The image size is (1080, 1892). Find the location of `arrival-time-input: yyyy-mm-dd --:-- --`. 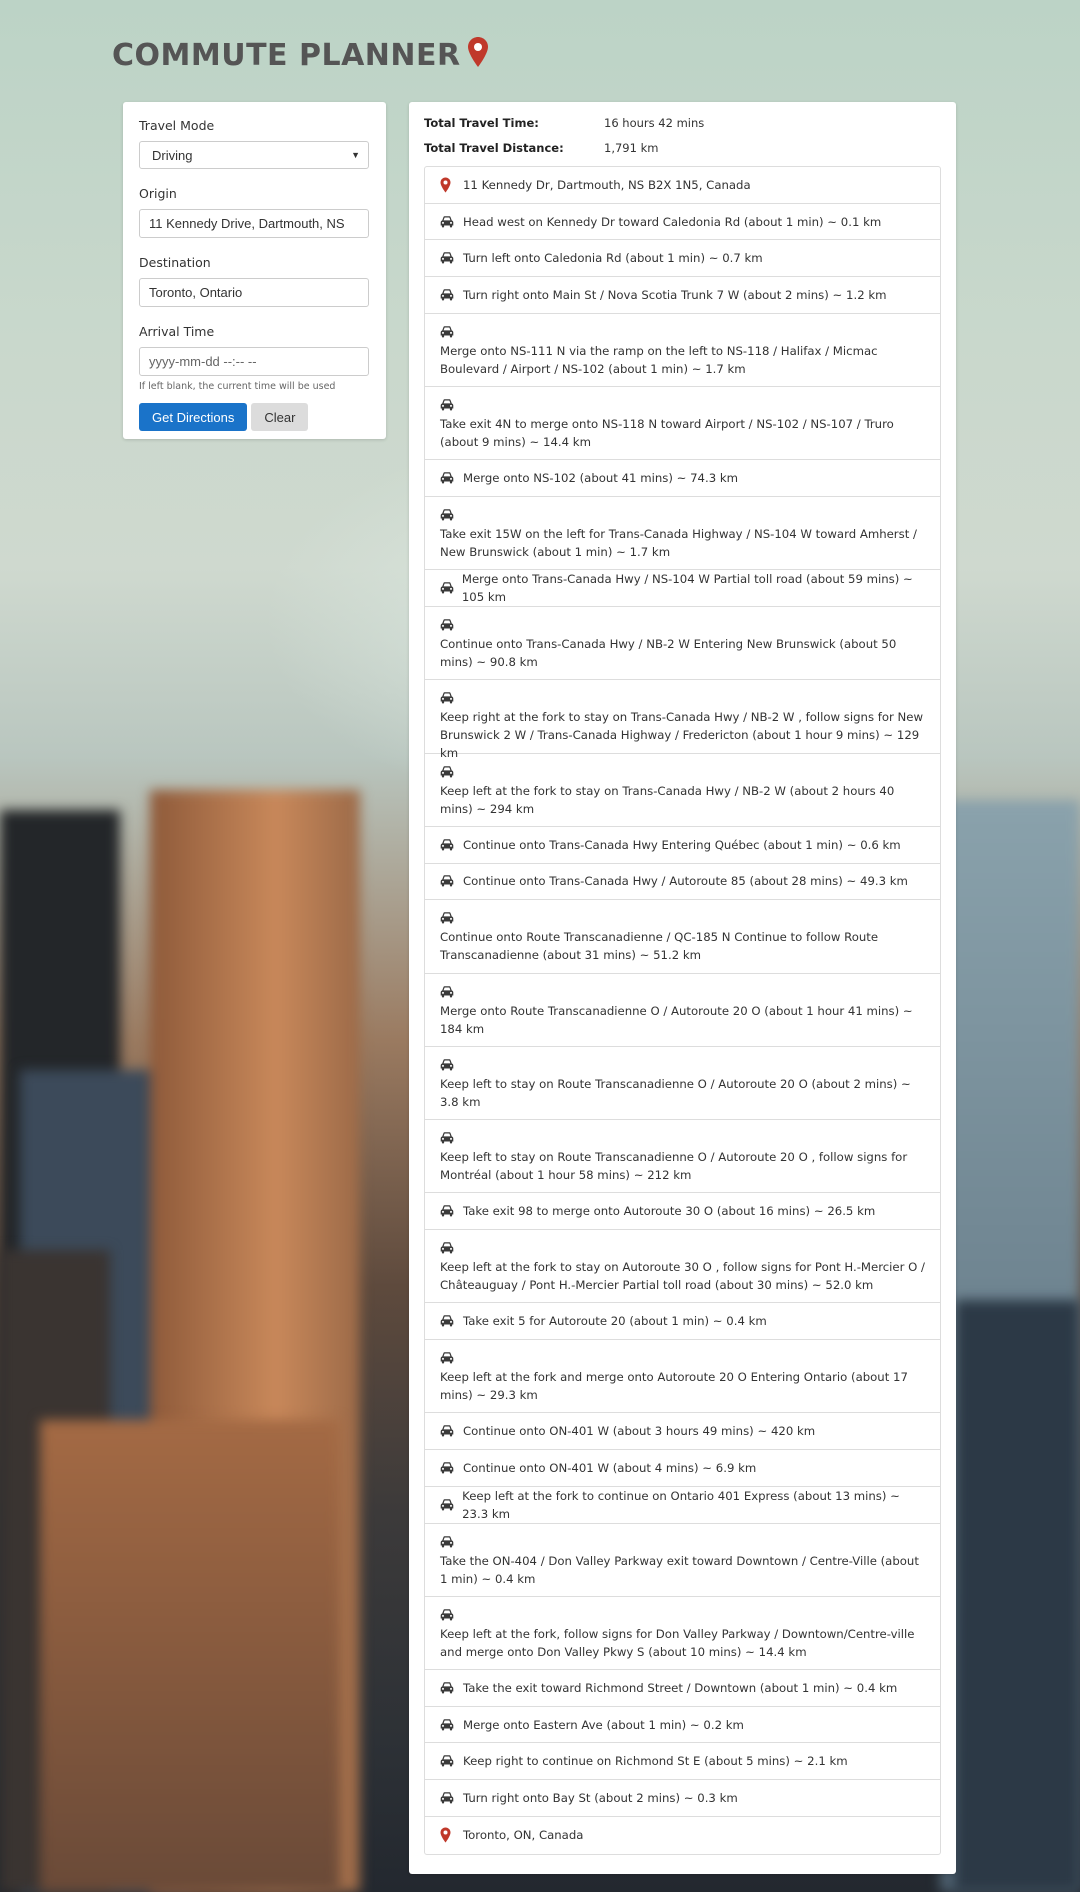

arrival-time-input: yyyy-mm-dd --:-- -- is located at coordinates (254, 361).